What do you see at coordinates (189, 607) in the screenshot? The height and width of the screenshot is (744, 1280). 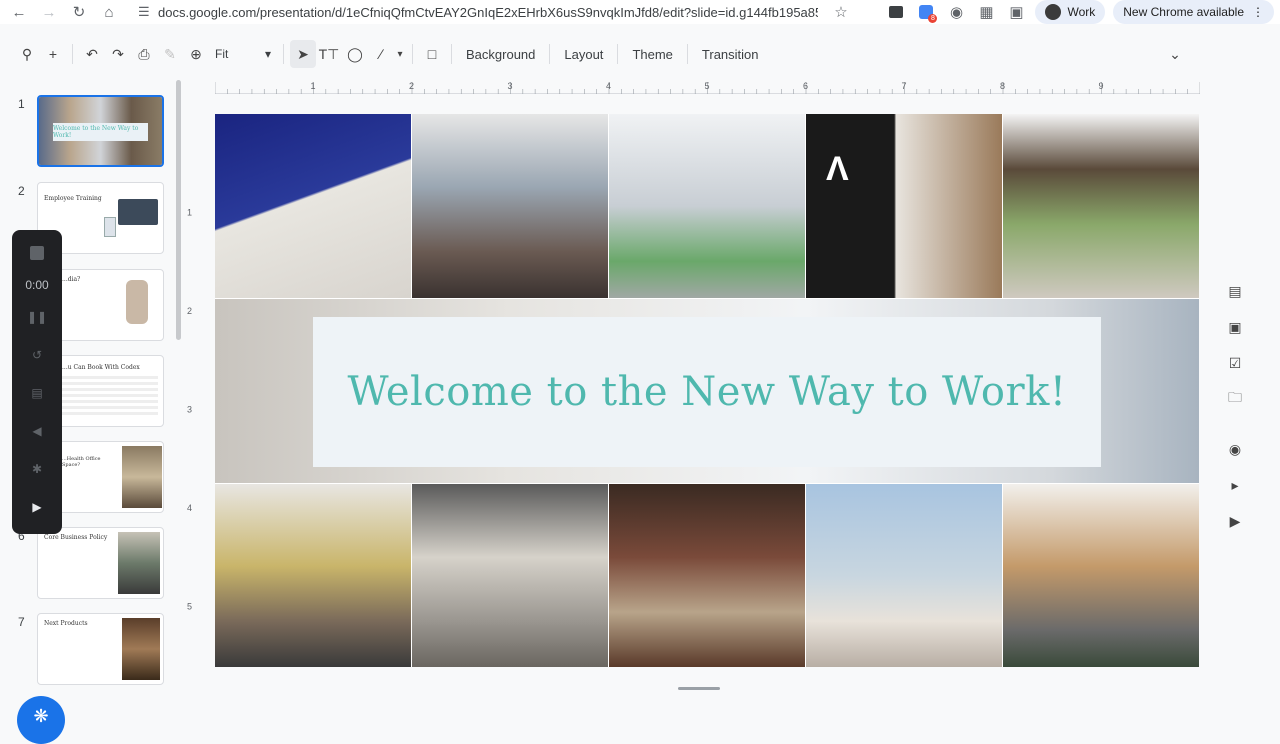 I see `ruler-label: 5` at bounding box center [189, 607].